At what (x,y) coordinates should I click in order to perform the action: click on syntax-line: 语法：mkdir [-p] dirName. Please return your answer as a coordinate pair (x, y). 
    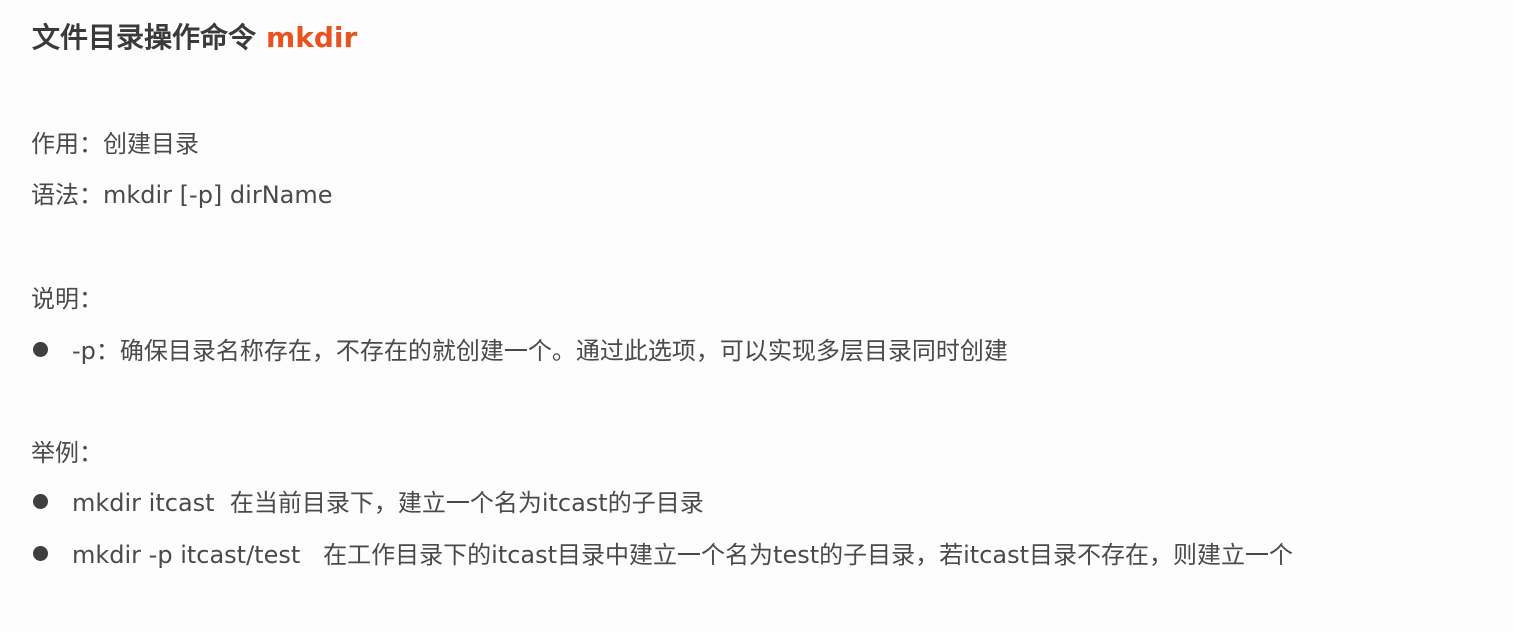
    Looking at the image, I should click on (182, 195).